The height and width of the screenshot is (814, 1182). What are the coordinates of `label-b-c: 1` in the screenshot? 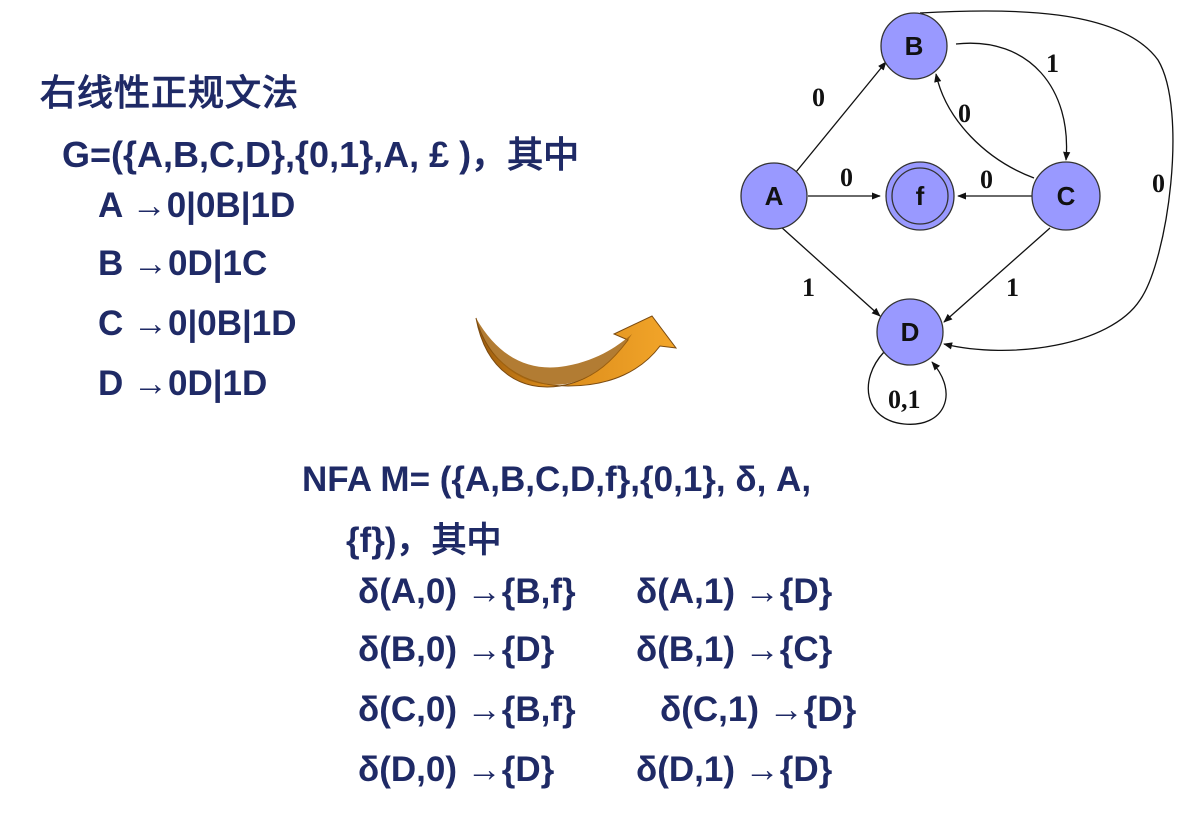 It's located at (1052, 63).